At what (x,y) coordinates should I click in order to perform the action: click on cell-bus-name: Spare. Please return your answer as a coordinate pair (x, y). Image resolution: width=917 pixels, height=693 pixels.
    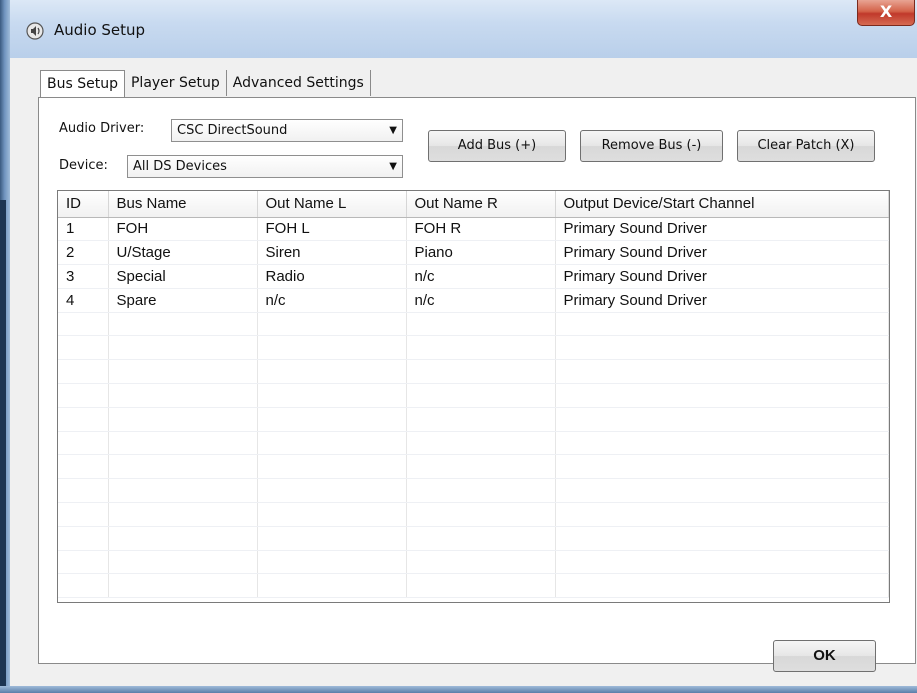
    Looking at the image, I should click on (183, 300).